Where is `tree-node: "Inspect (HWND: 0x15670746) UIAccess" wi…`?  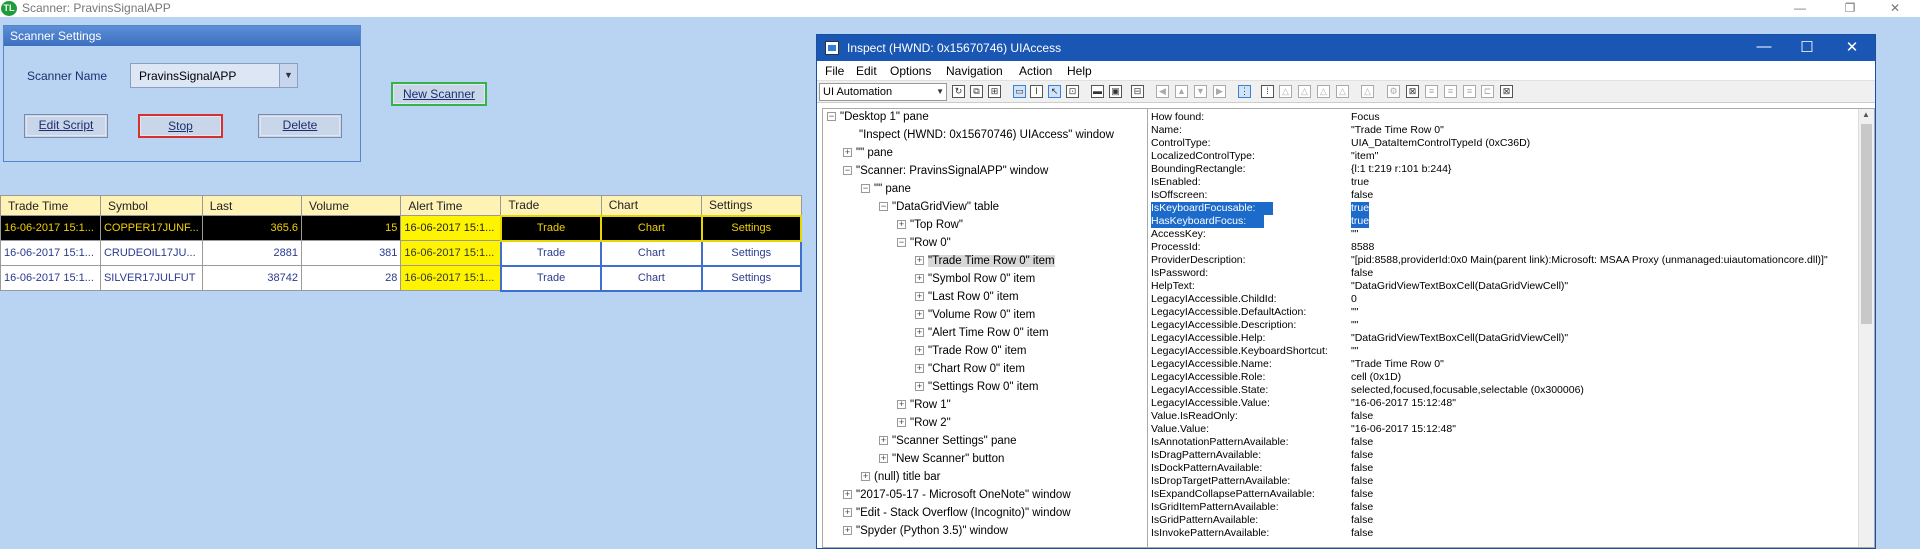
tree-node: "Inspect (HWND: 0x15670746) UIAccess" wi… is located at coordinates (986, 135).